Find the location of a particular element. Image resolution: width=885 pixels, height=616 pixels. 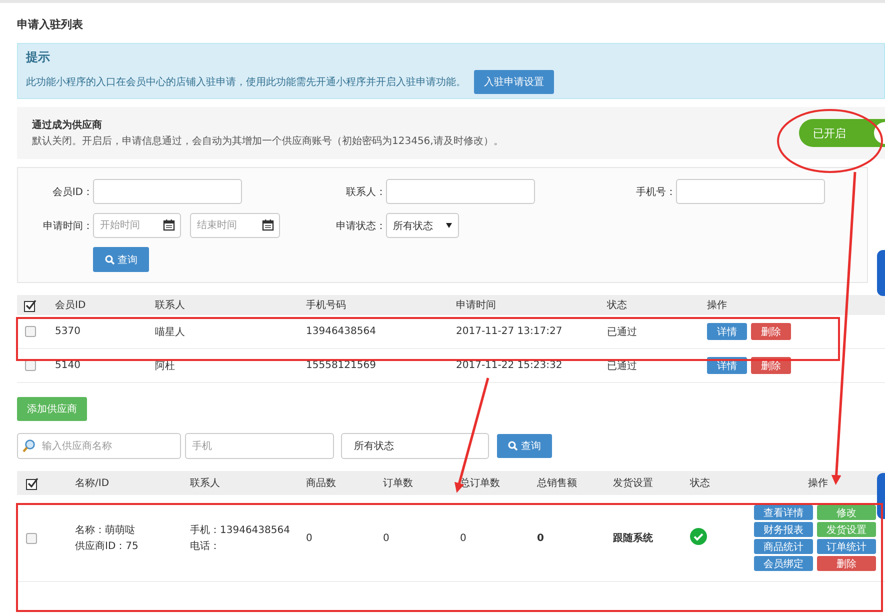

notice-text: 此功能小程序的入口在会员中心的店铺入驻申请，使用此功能需先开通小程序并开启入驻申请功能。 is located at coordinates (246, 82).